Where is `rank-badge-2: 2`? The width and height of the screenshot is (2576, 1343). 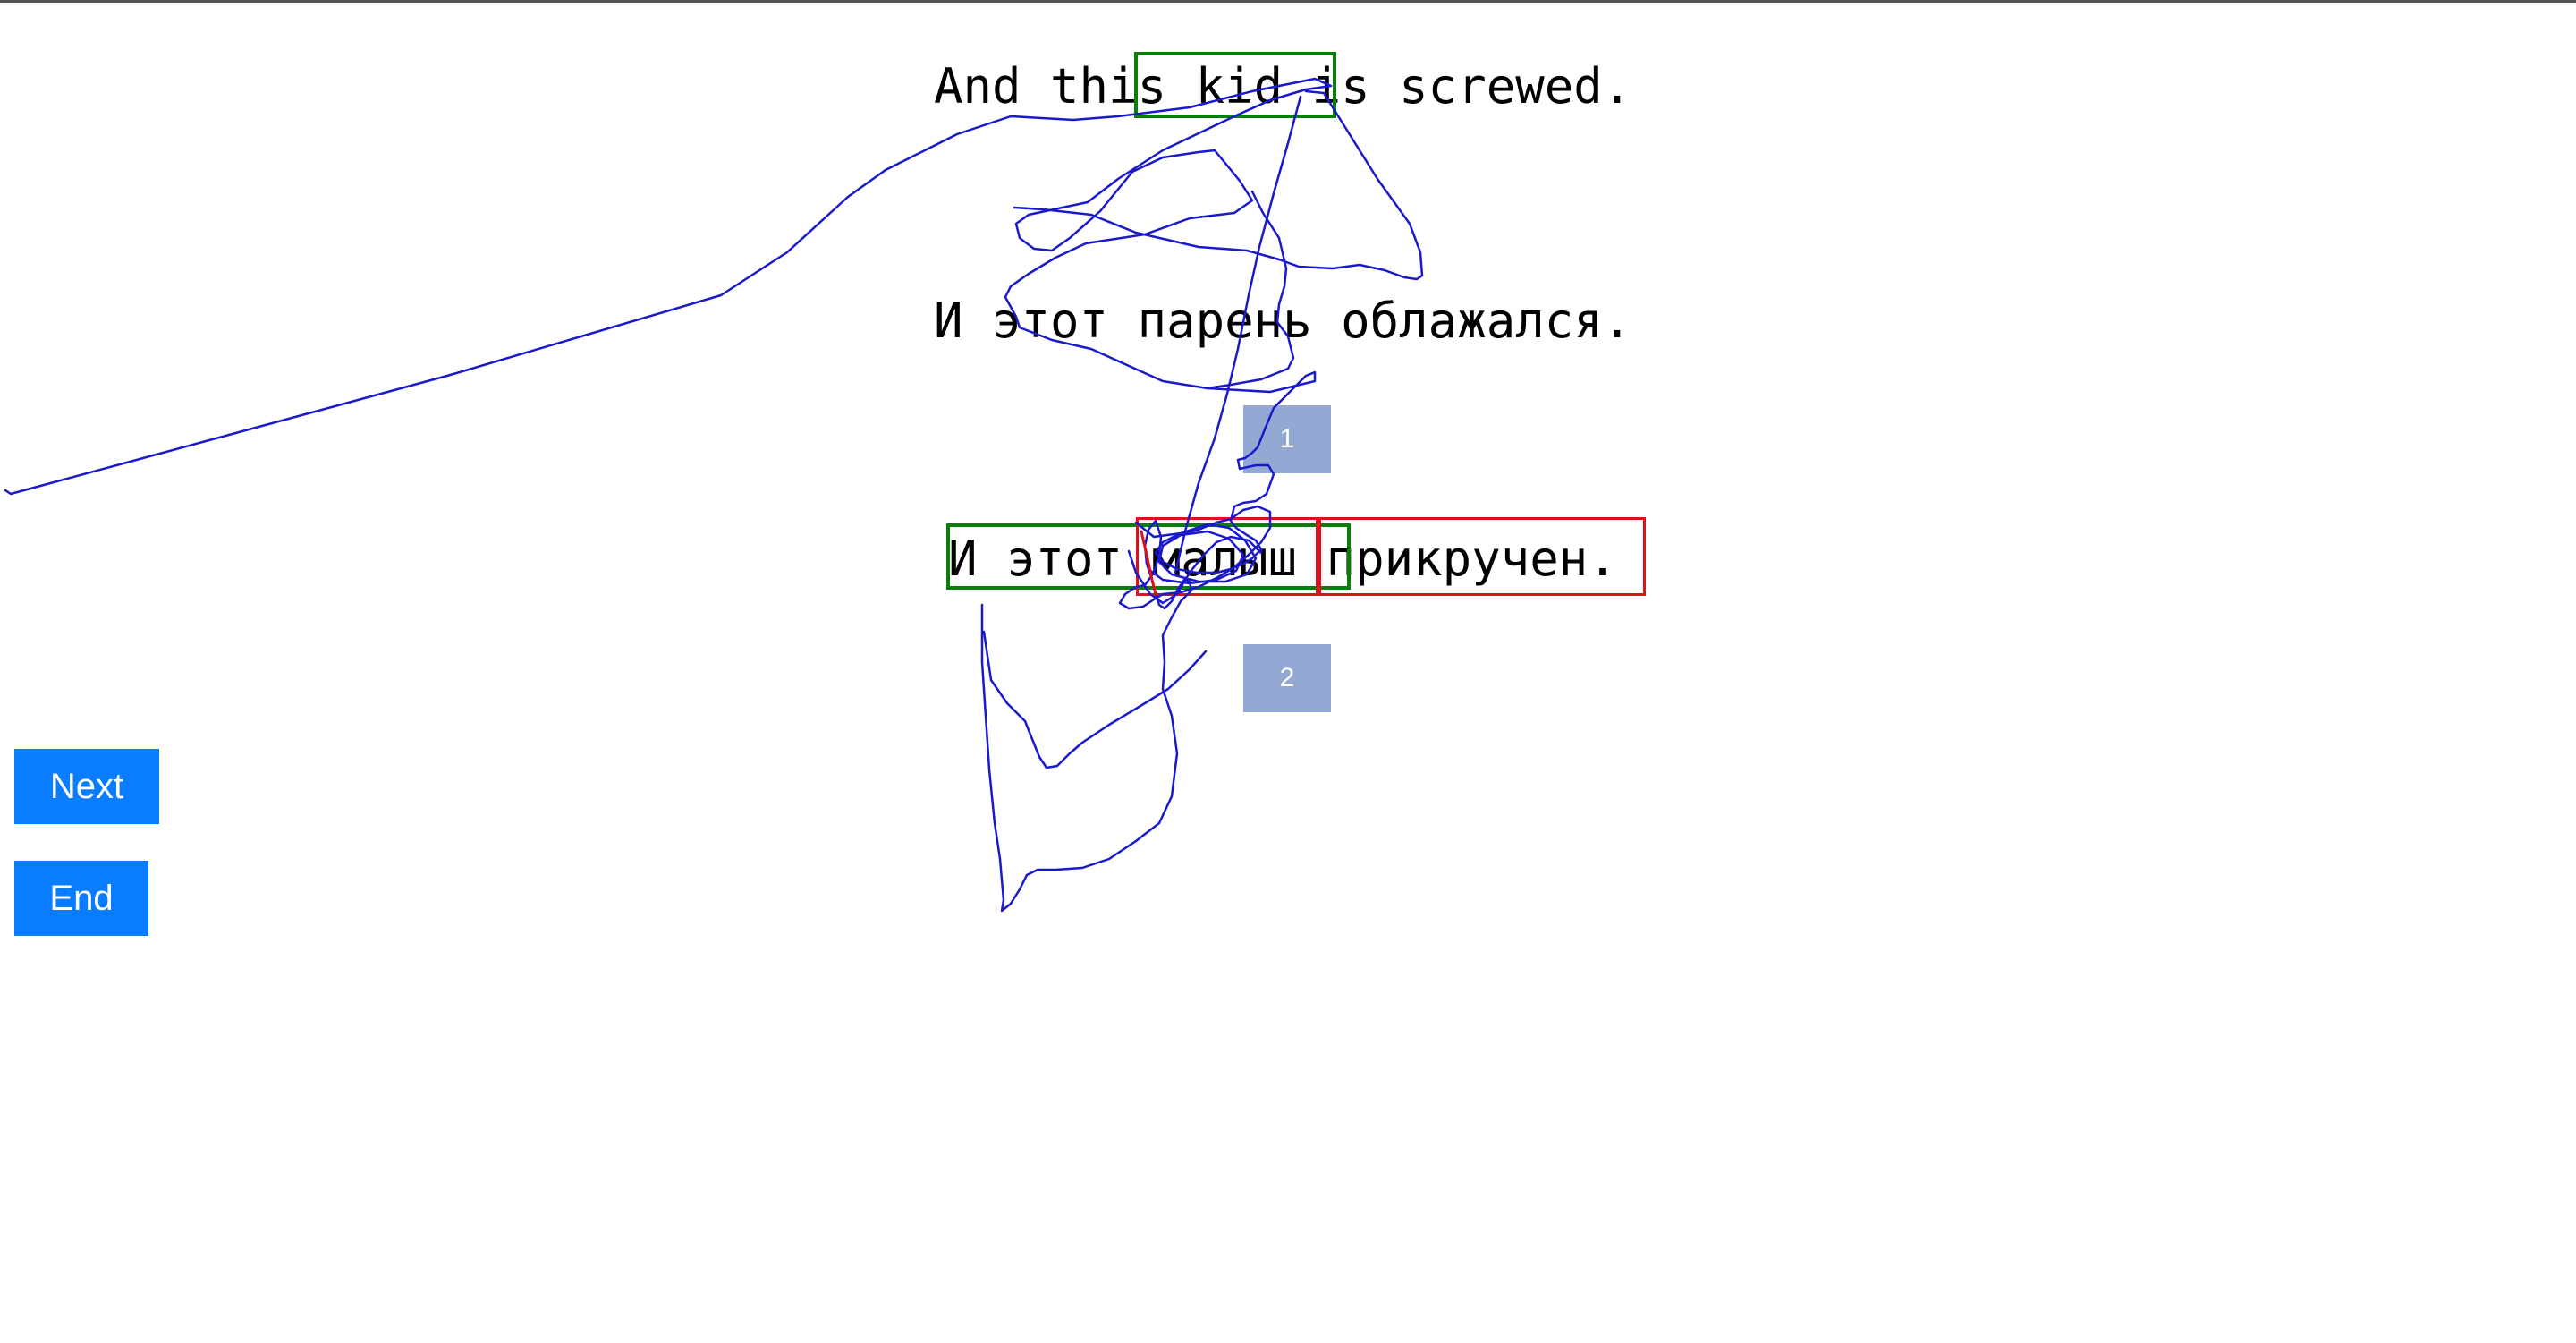
rank-badge-2: 2 is located at coordinates (1287, 678).